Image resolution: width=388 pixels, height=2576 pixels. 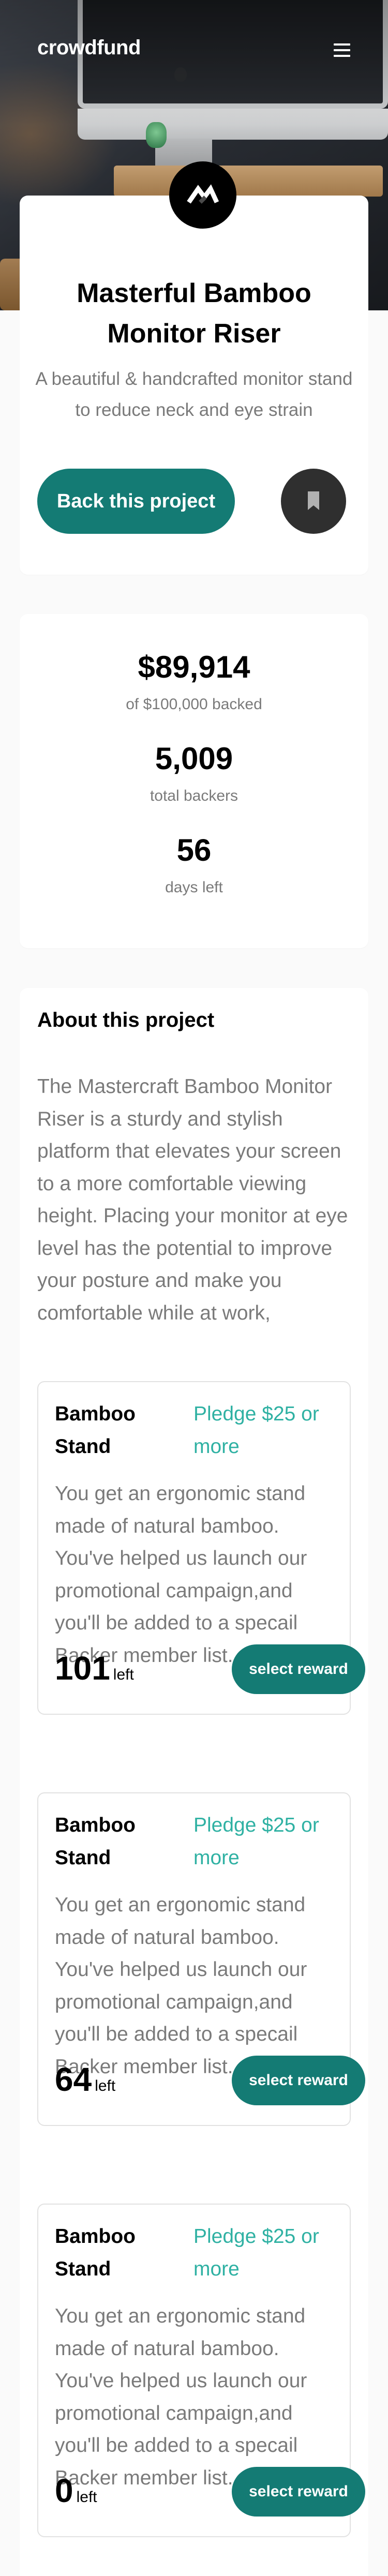 What do you see at coordinates (126, 1020) in the screenshot?
I see `about-title: About this project` at bounding box center [126, 1020].